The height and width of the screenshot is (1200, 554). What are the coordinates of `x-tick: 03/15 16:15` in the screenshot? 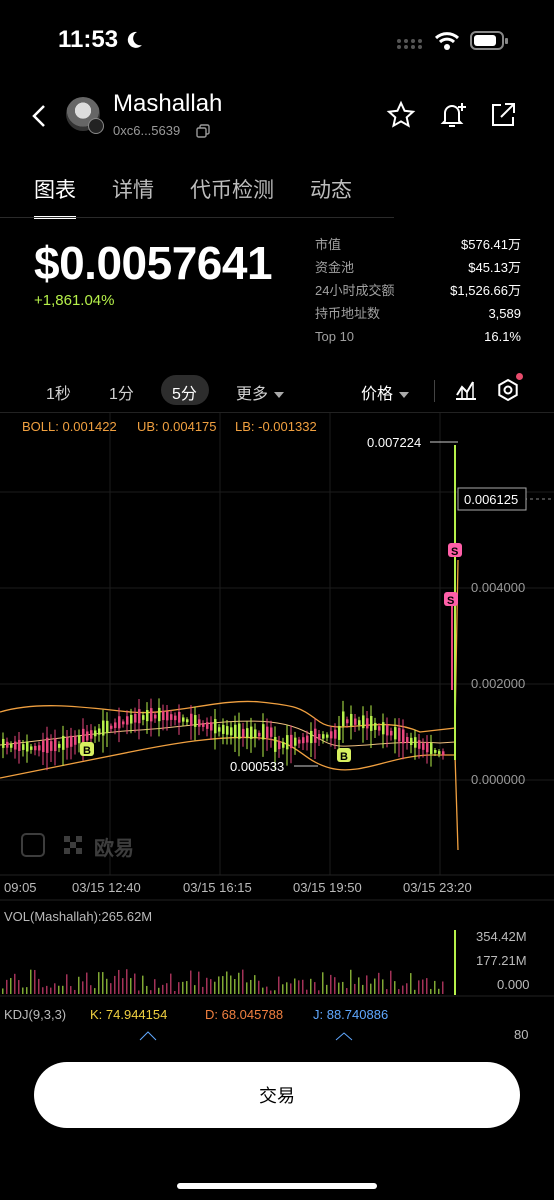 It's located at (217, 887).